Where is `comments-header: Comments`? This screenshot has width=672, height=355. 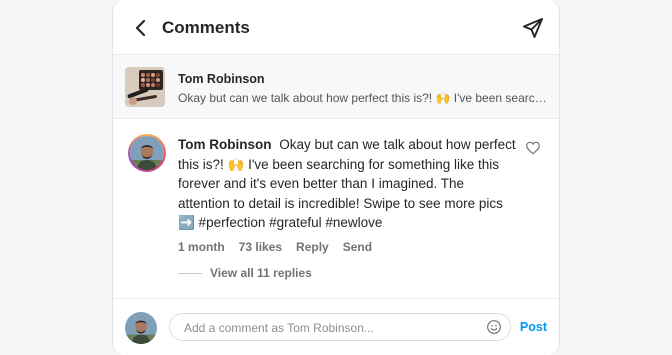 comments-header: Comments is located at coordinates (336, 27).